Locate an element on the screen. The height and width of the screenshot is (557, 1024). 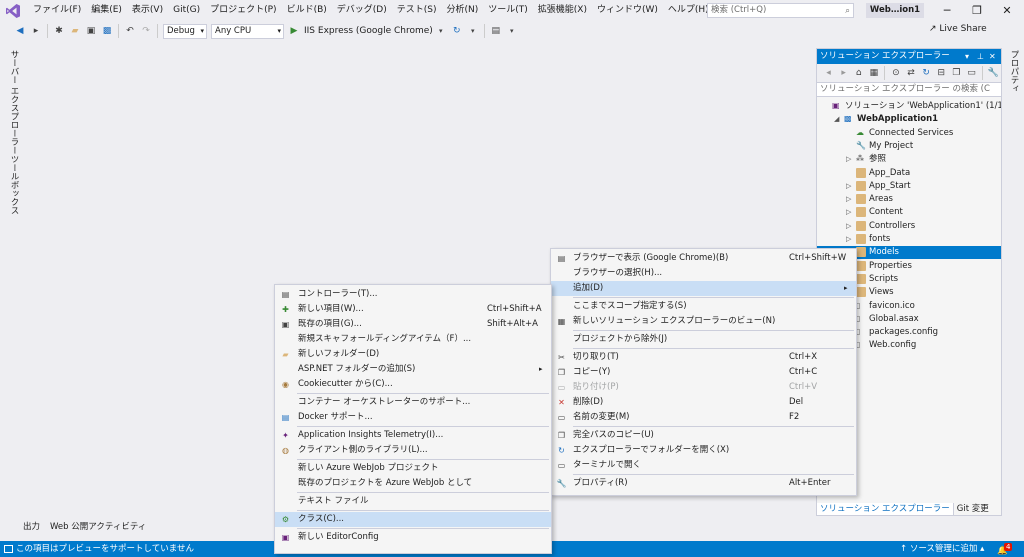
platform-dropdown: Any CPU ▾ is located at coordinates (247, 31).